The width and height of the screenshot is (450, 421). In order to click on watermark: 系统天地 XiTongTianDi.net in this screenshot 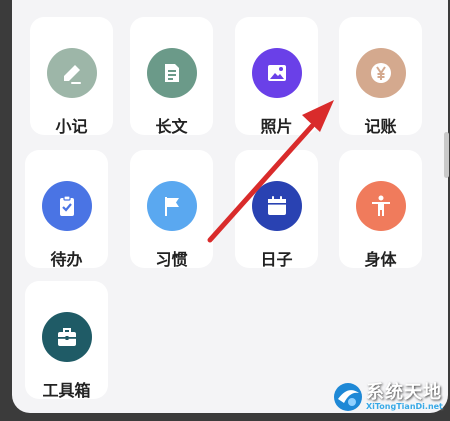, I will do `click(390, 398)`.